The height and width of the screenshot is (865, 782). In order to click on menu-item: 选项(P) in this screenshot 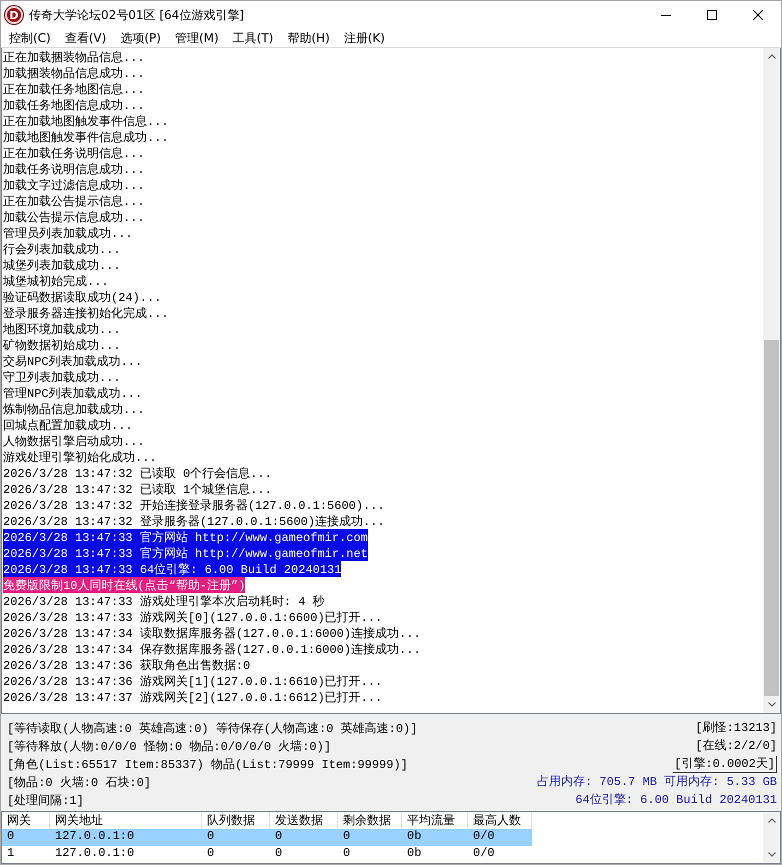, I will do `click(140, 38)`.